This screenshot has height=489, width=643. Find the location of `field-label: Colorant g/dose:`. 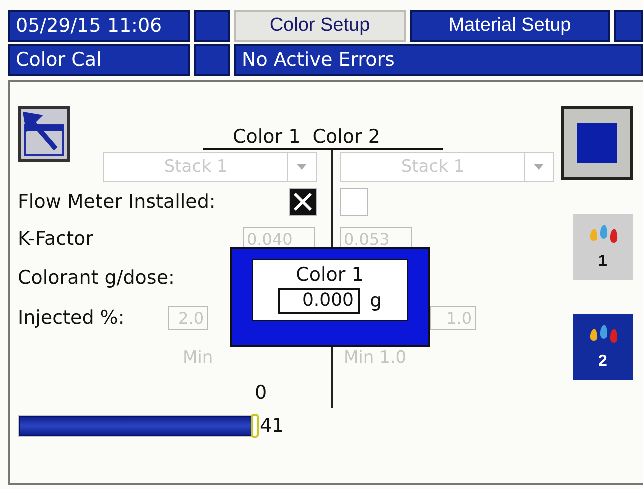

field-label: Colorant g/dose: is located at coordinates (96, 278).